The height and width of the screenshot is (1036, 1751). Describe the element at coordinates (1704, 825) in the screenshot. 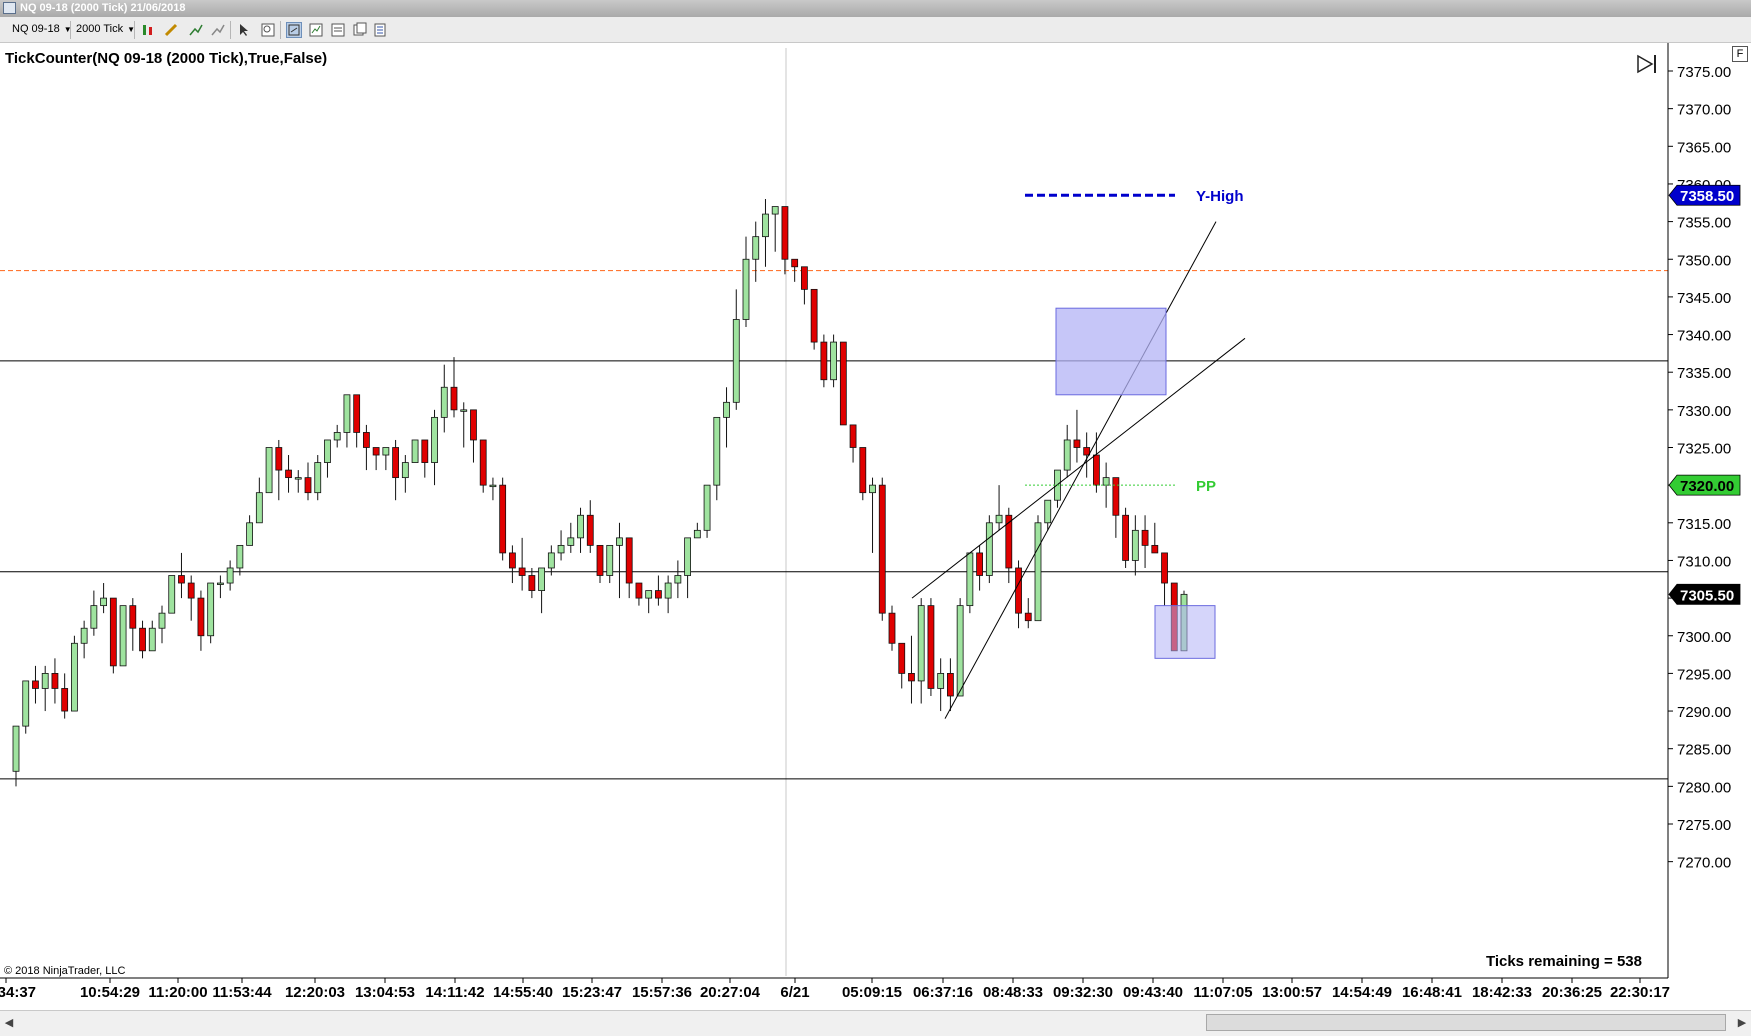

I see `price-tick-label: 7275.00` at that location.